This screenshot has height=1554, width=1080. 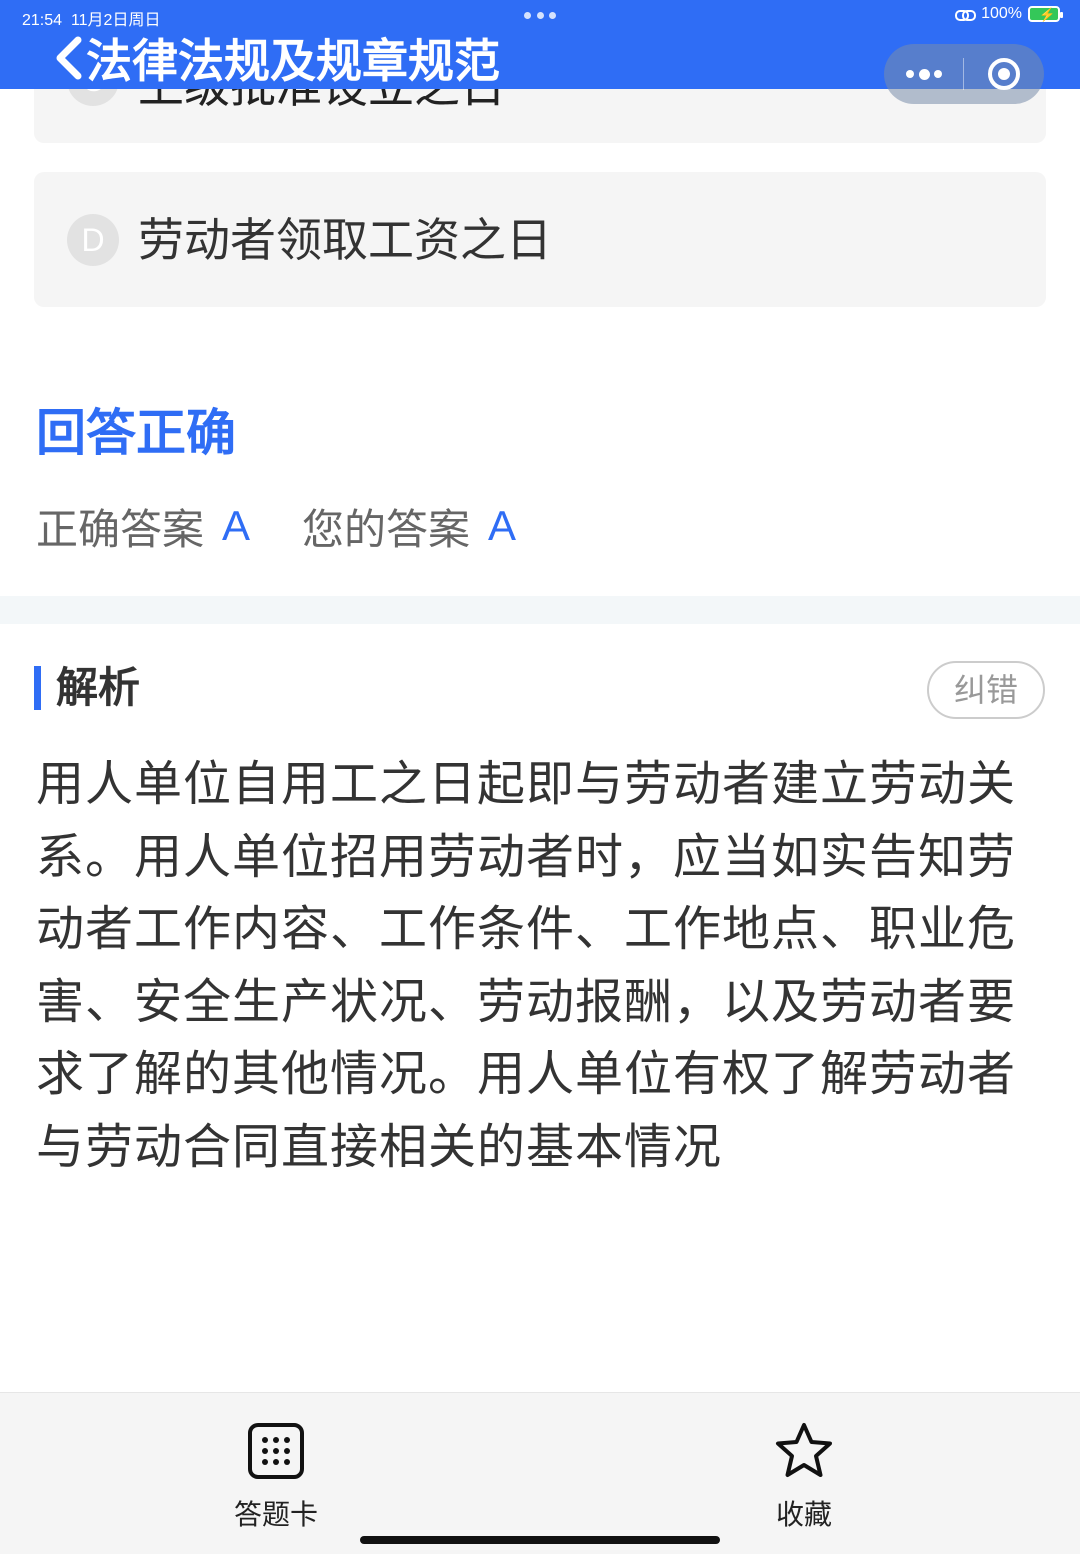 I want to click on answer-row: 正确答案 A 您的答案 A, so click(x=276, y=526).